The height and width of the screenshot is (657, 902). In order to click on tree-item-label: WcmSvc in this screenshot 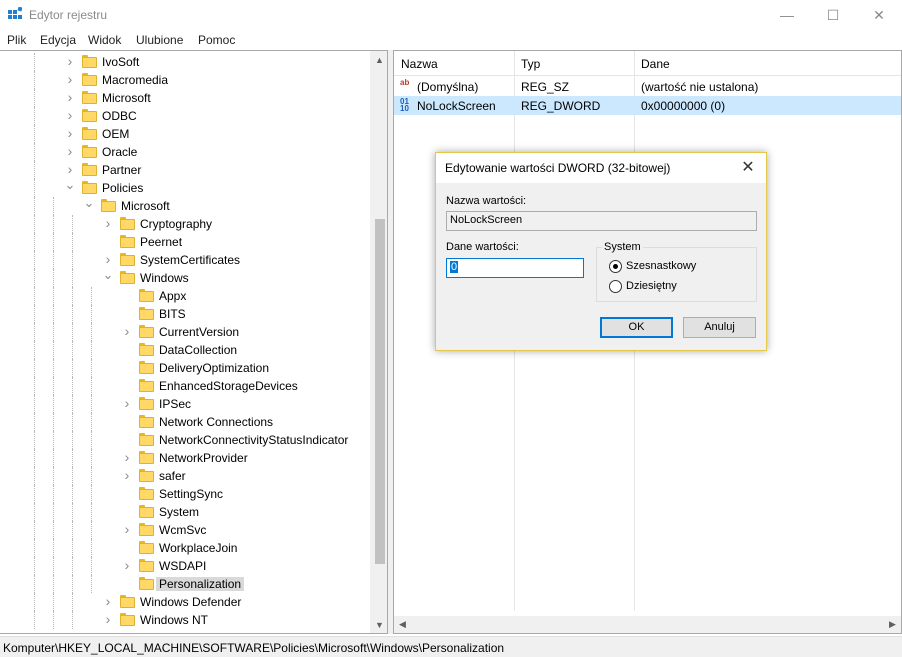, I will do `click(183, 530)`.